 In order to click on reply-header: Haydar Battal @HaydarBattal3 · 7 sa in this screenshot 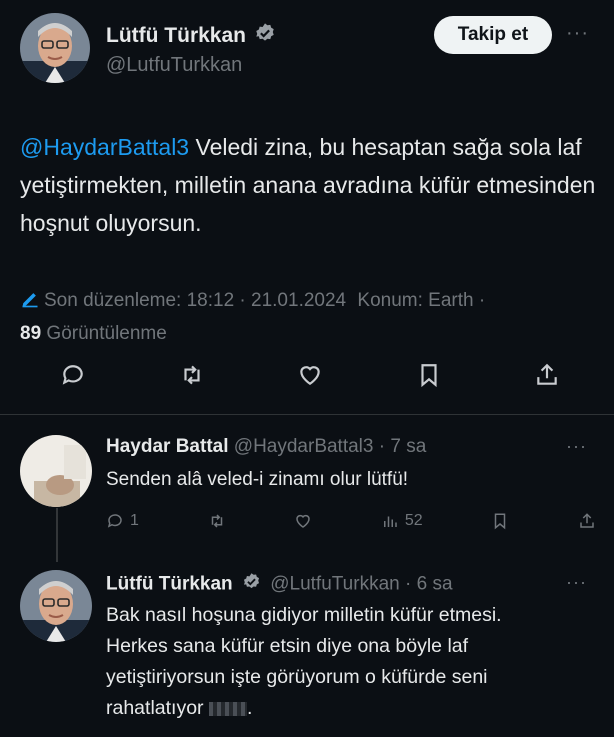, I will do `click(266, 447)`.